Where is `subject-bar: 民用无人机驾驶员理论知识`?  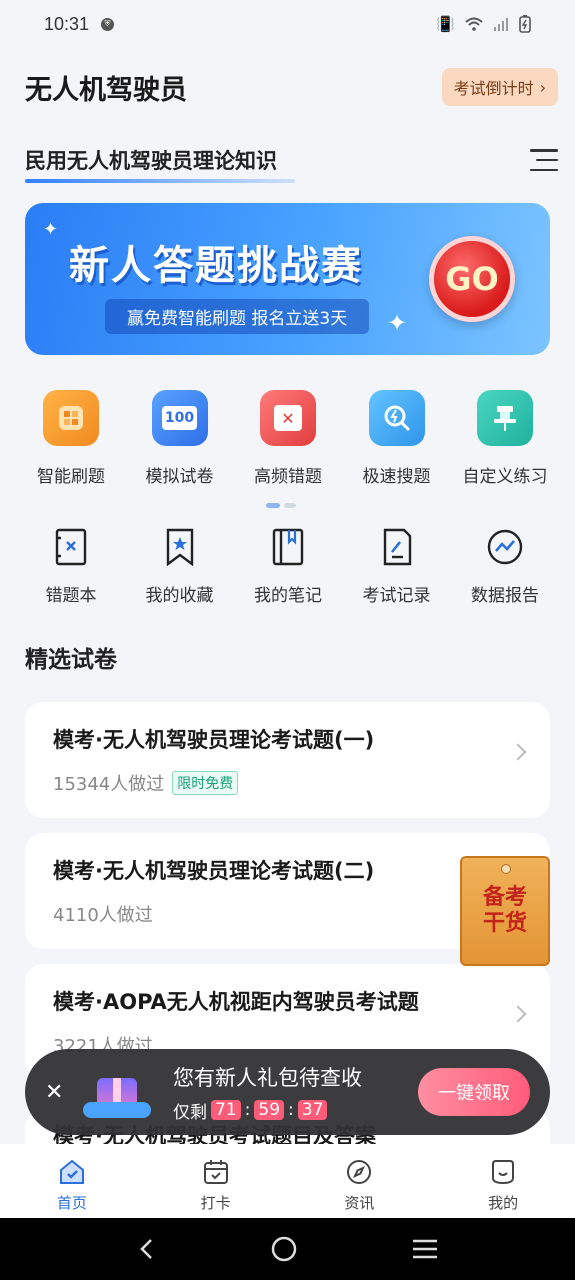 subject-bar: 民用无人机驾驶员理论知识 is located at coordinates (291, 161).